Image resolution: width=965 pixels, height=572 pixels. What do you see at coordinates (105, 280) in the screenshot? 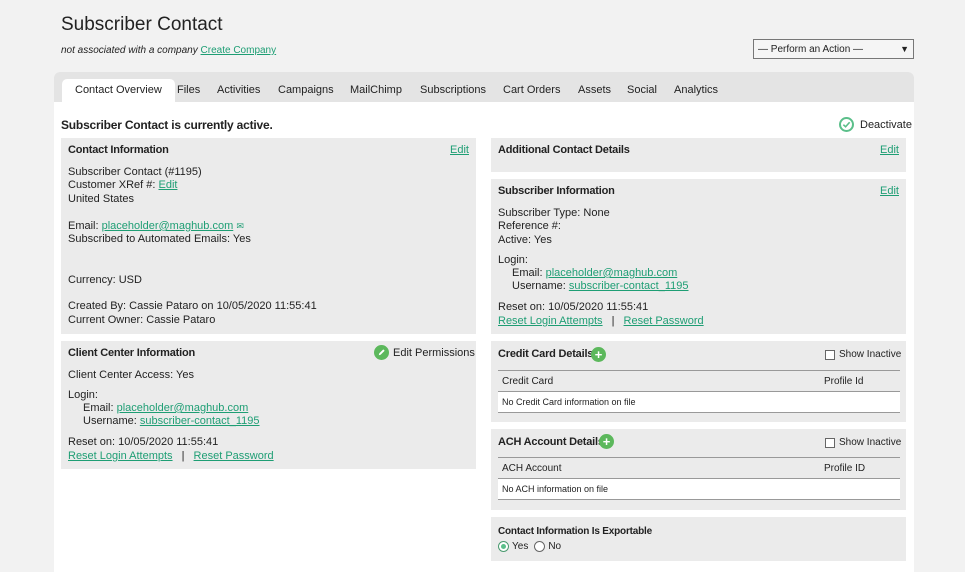
I see `currency-line: Currency: USD` at bounding box center [105, 280].